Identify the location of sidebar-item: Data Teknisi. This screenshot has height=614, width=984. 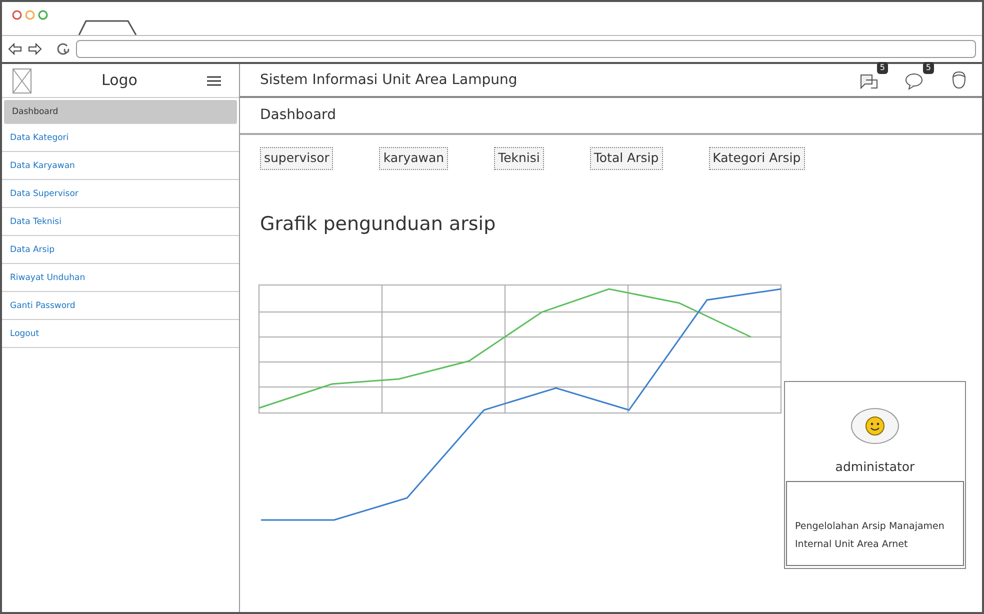
(120, 222).